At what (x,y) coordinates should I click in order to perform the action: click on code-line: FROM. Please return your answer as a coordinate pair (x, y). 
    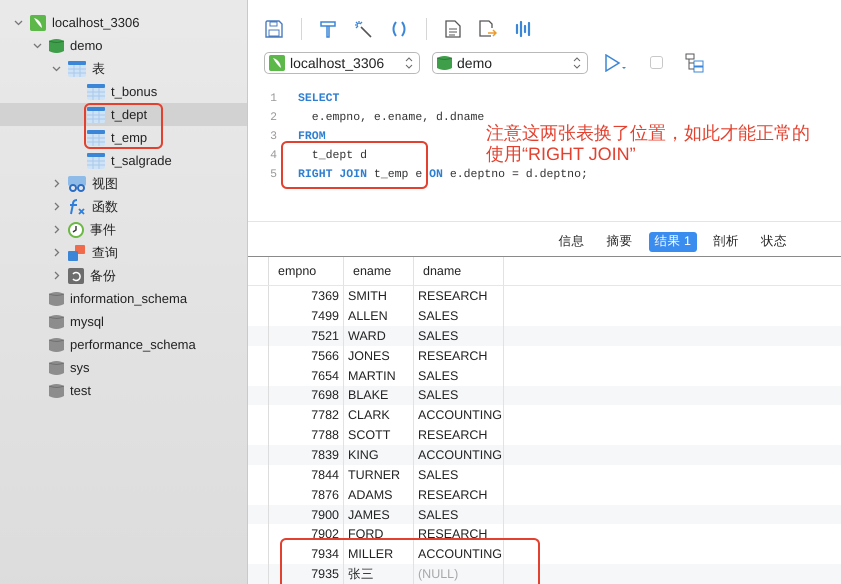
    Looking at the image, I should click on (312, 136).